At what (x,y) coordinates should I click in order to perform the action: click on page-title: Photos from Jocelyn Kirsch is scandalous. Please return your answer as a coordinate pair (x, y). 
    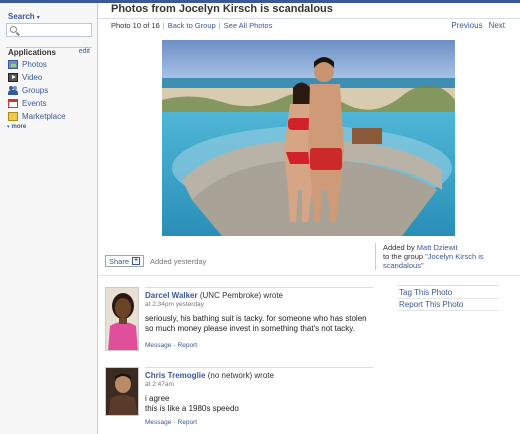
    Looking at the image, I should click on (222, 9).